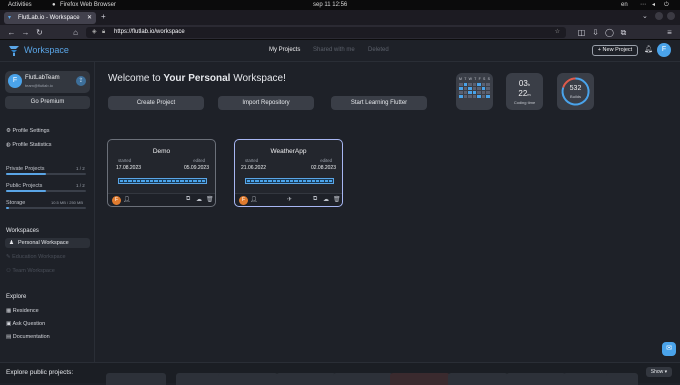  What do you see at coordinates (326, 32) in the screenshot?
I see `url-bar: ◈ 🔒︎ https://flutlab.io/workspace ☆` at bounding box center [326, 32].